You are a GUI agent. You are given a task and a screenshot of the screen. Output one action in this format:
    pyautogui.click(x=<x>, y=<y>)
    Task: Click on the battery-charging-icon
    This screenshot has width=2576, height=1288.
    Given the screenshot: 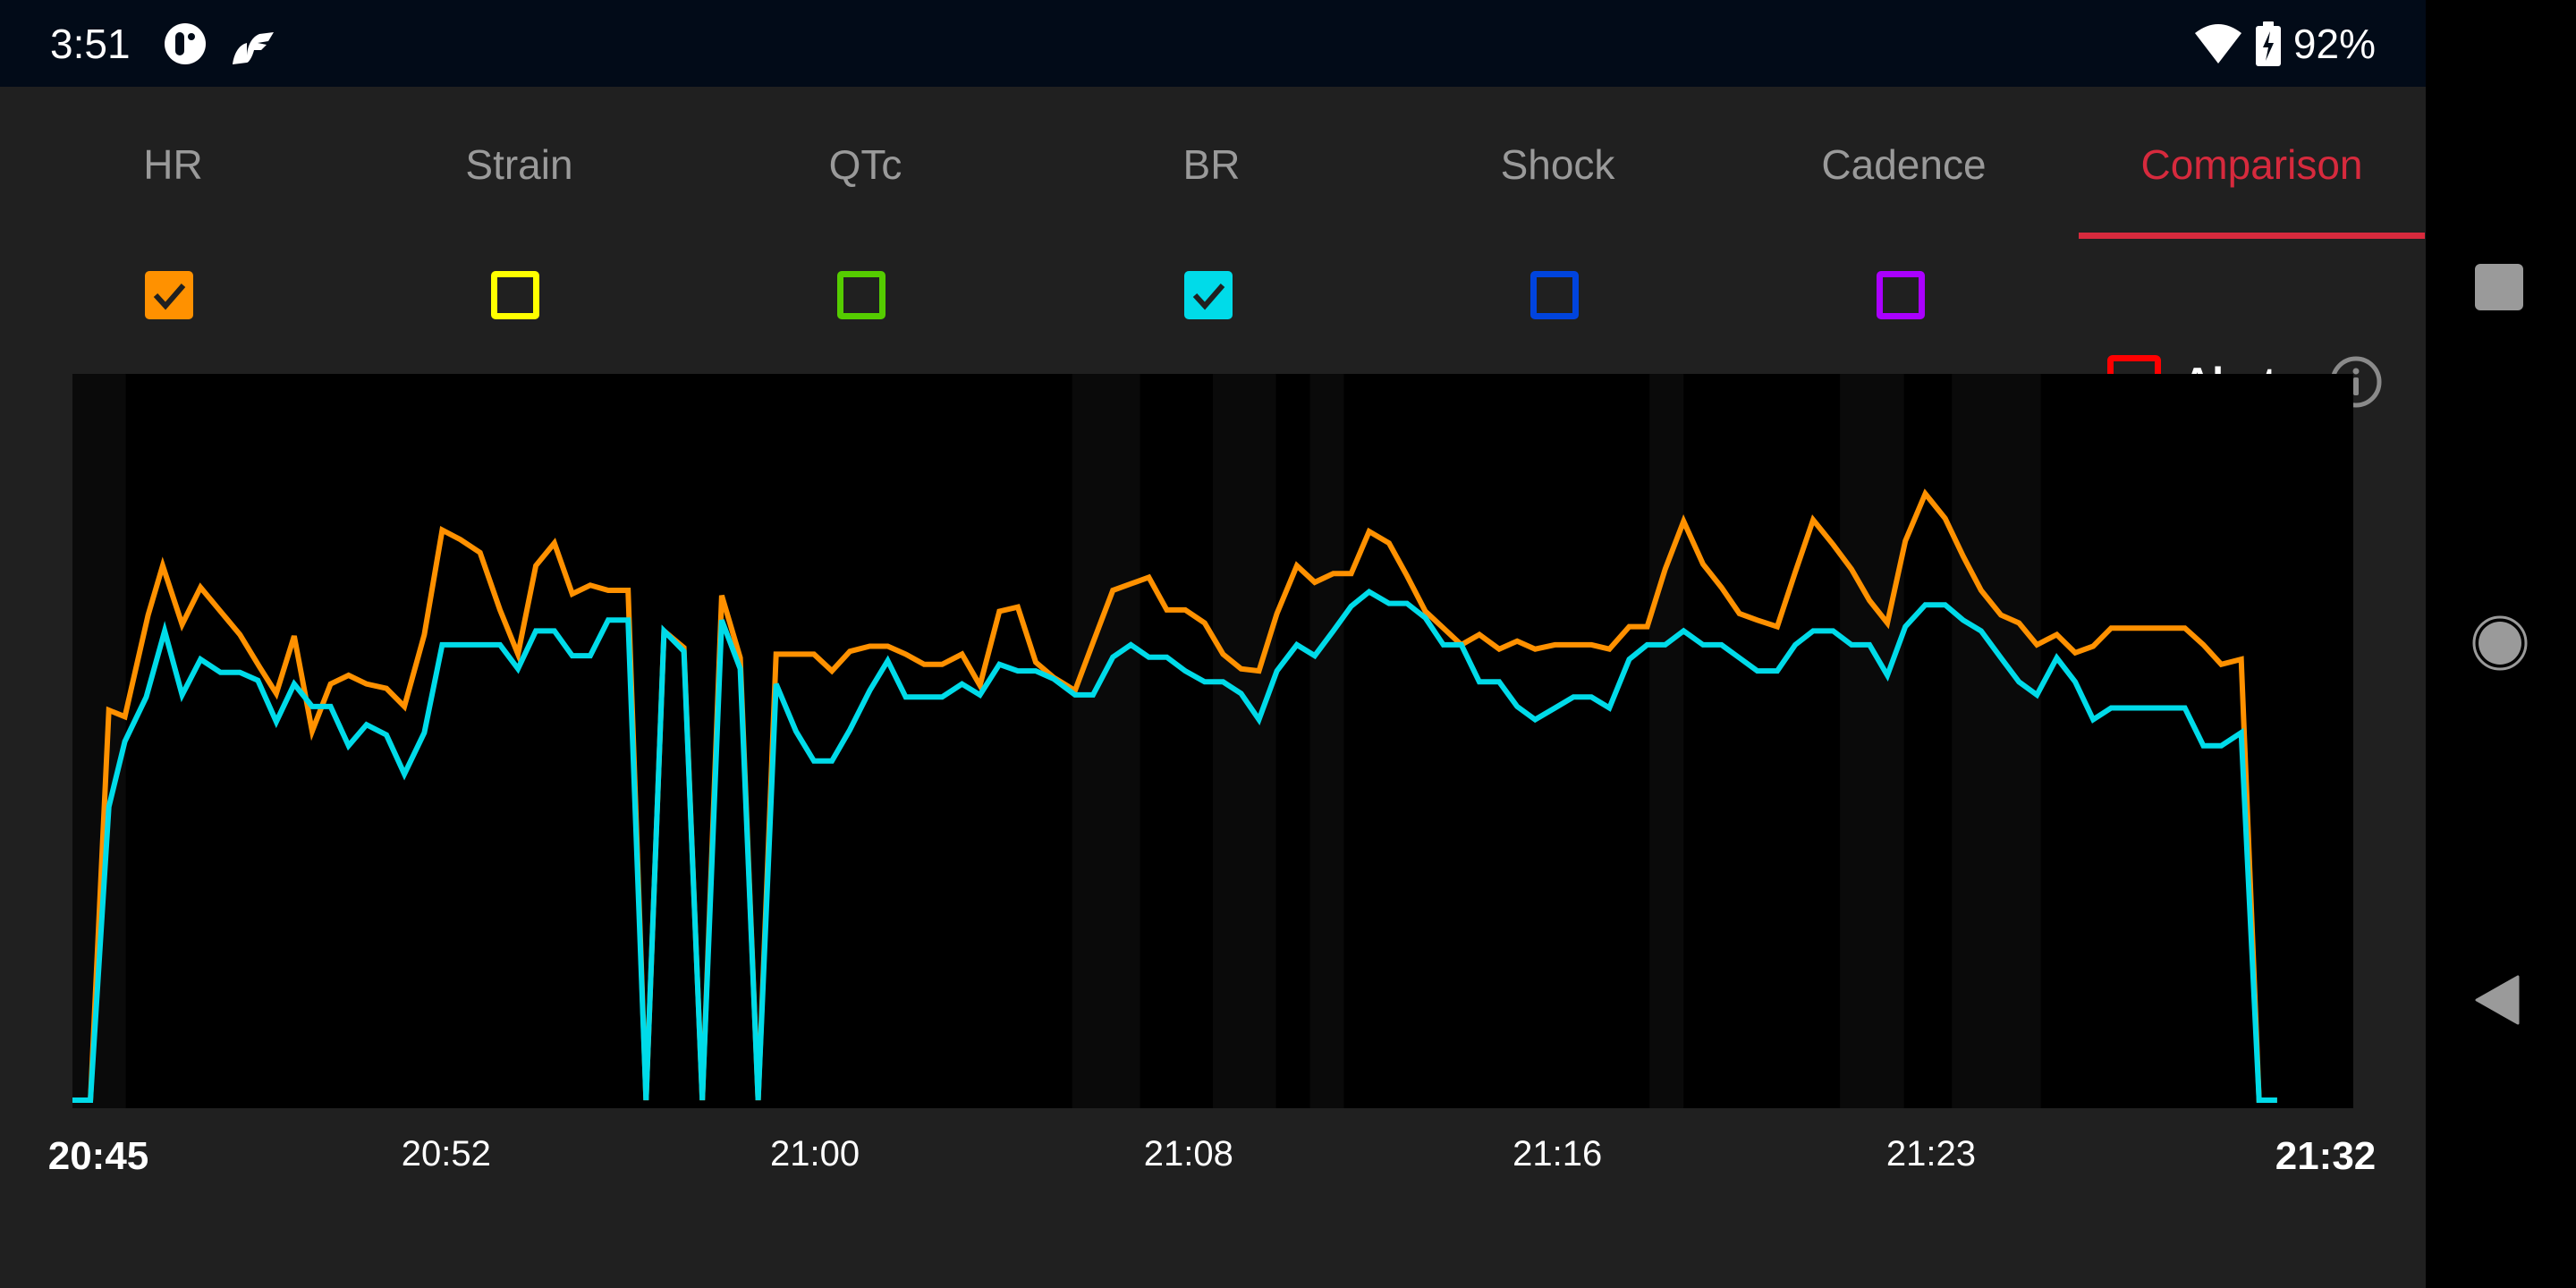 What is the action you would take?
    pyautogui.click(x=2268, y=43)
    